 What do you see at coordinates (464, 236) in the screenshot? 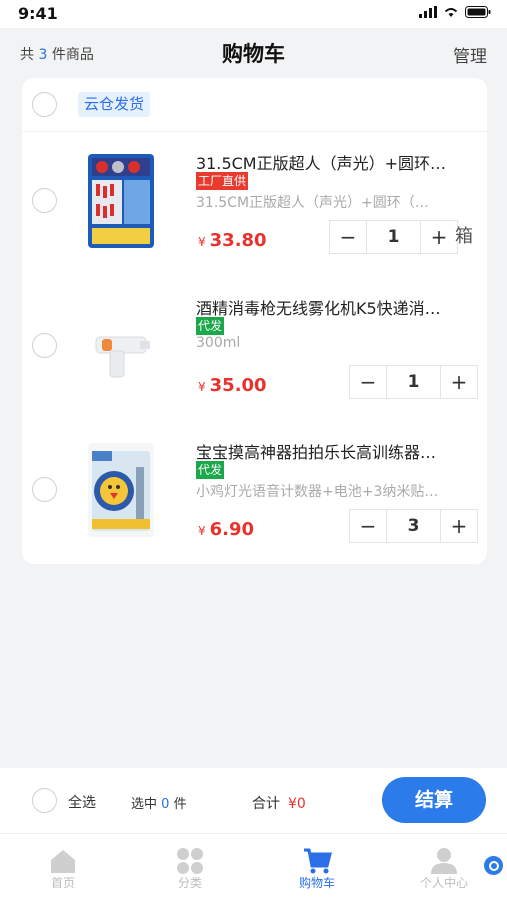
I see `unit-label: 箱` at bounding box center [464, 236].